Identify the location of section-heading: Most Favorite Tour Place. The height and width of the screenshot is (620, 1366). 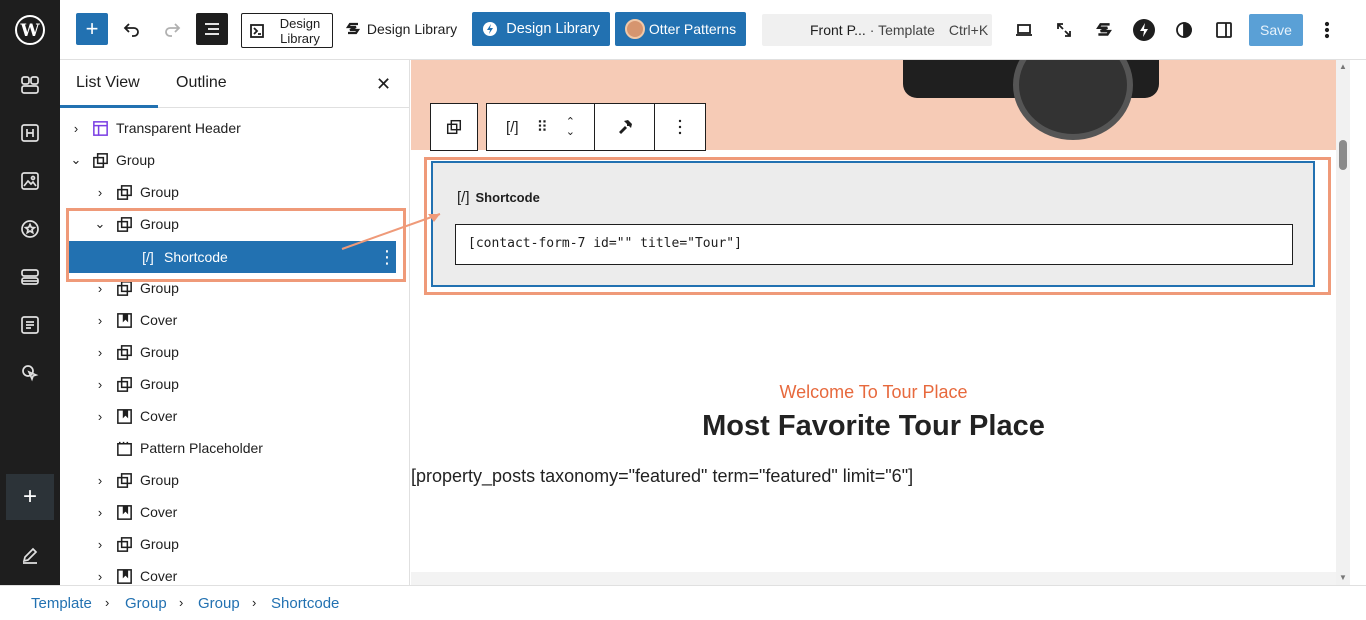
(873, 426).